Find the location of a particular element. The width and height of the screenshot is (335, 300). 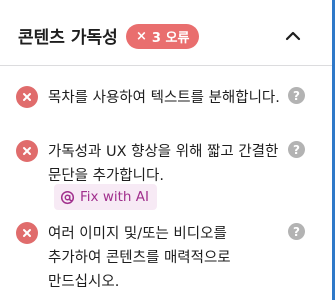

fix-with-ai-label: Fix with AI is located at coordinates (114, 197).